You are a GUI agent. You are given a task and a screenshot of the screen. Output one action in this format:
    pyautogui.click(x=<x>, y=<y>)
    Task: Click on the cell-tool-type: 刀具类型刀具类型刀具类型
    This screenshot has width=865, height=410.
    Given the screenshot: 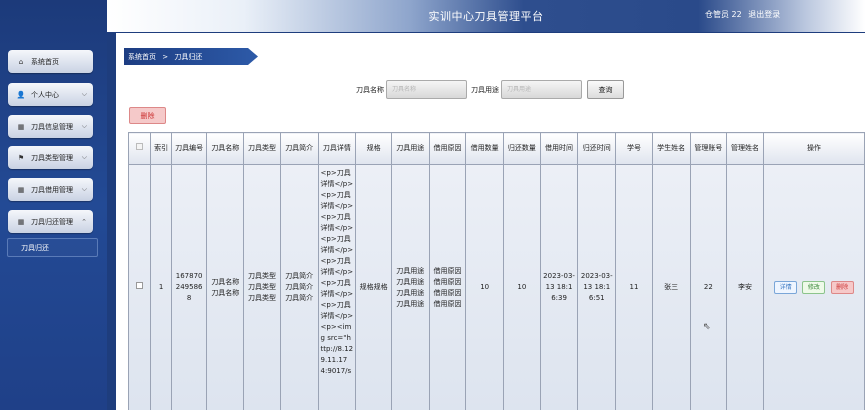 What is the action you would take?
    pyautogui.click(x=262, y=287)
    